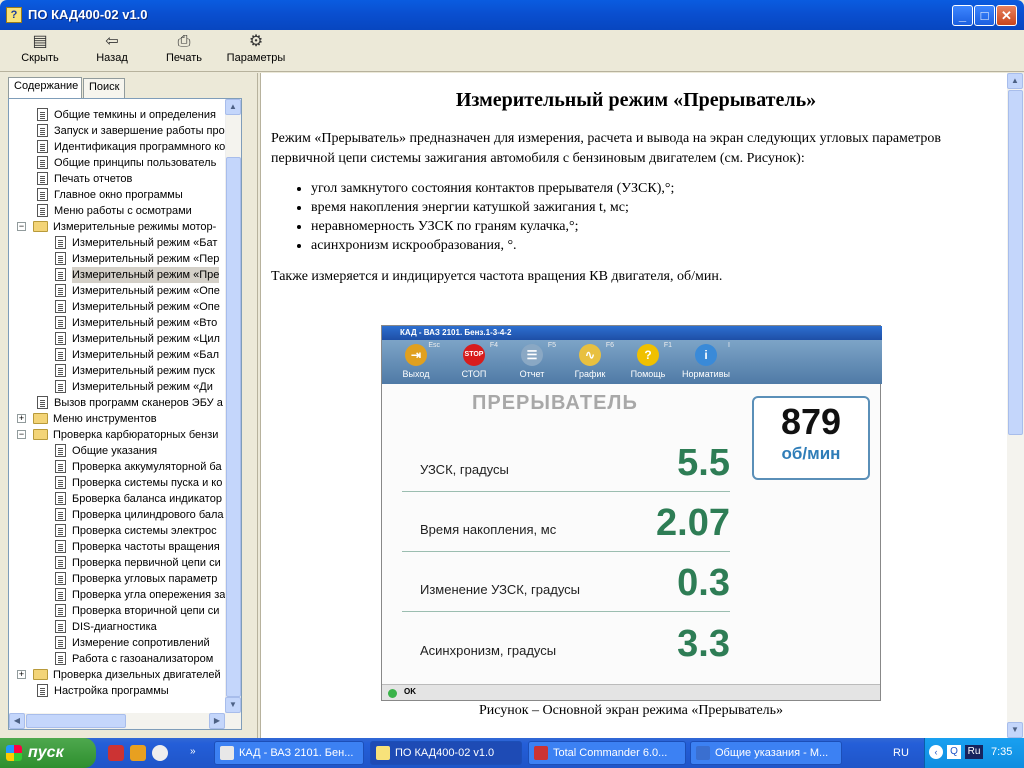 This screenshot has height=768, width=1024. I want to click on figure-toolbar-button: Ii Нормативы, so click(706, 362).